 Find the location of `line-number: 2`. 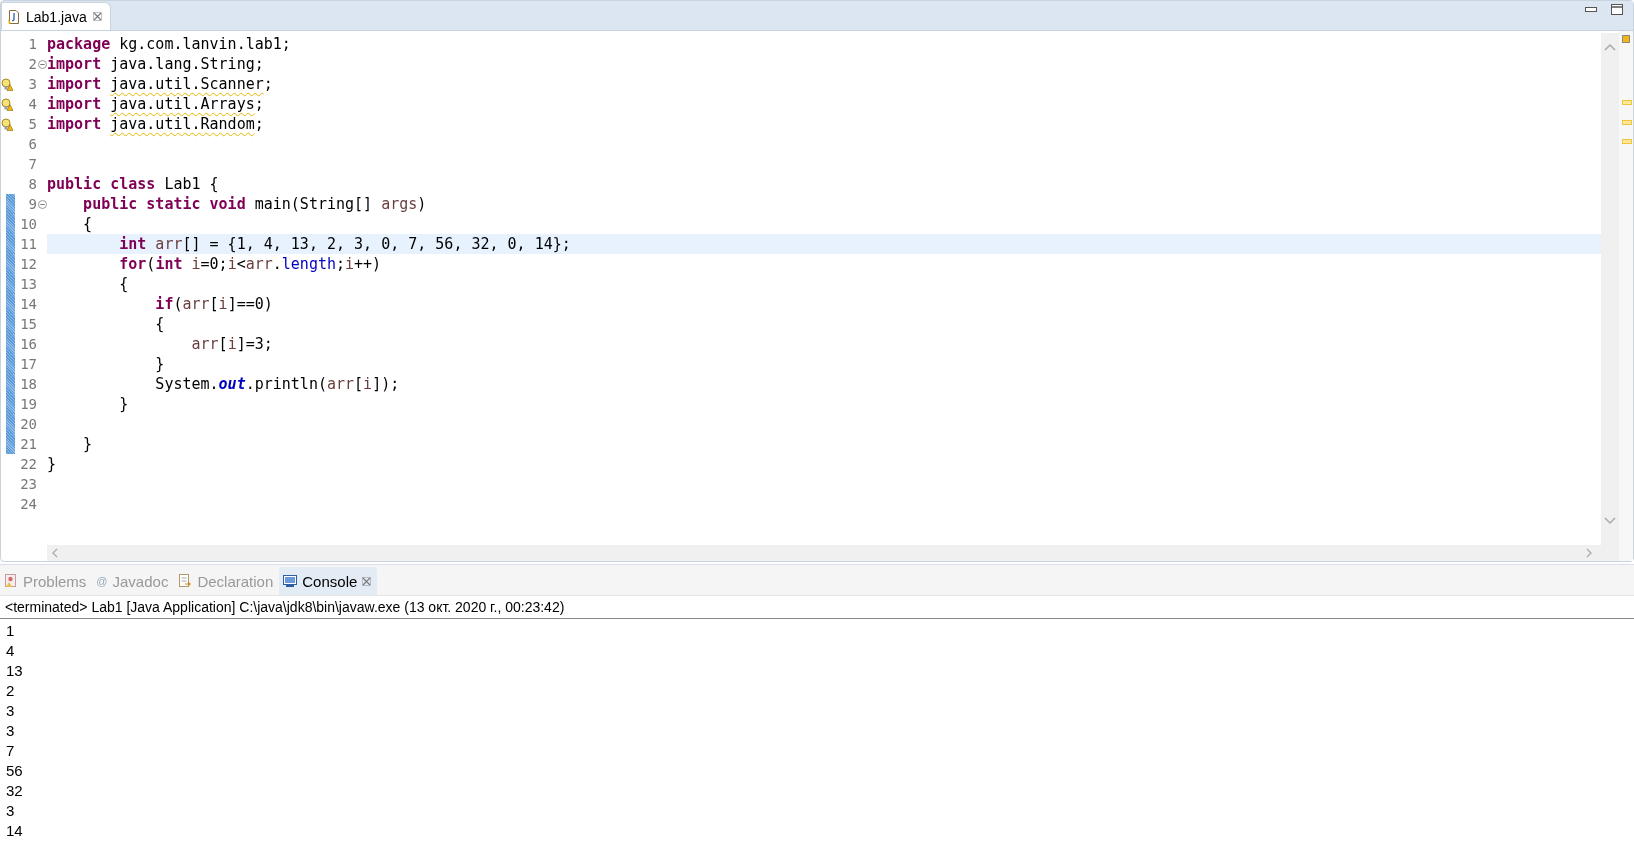

line-number: 2 is located at coordinates (32, 64).